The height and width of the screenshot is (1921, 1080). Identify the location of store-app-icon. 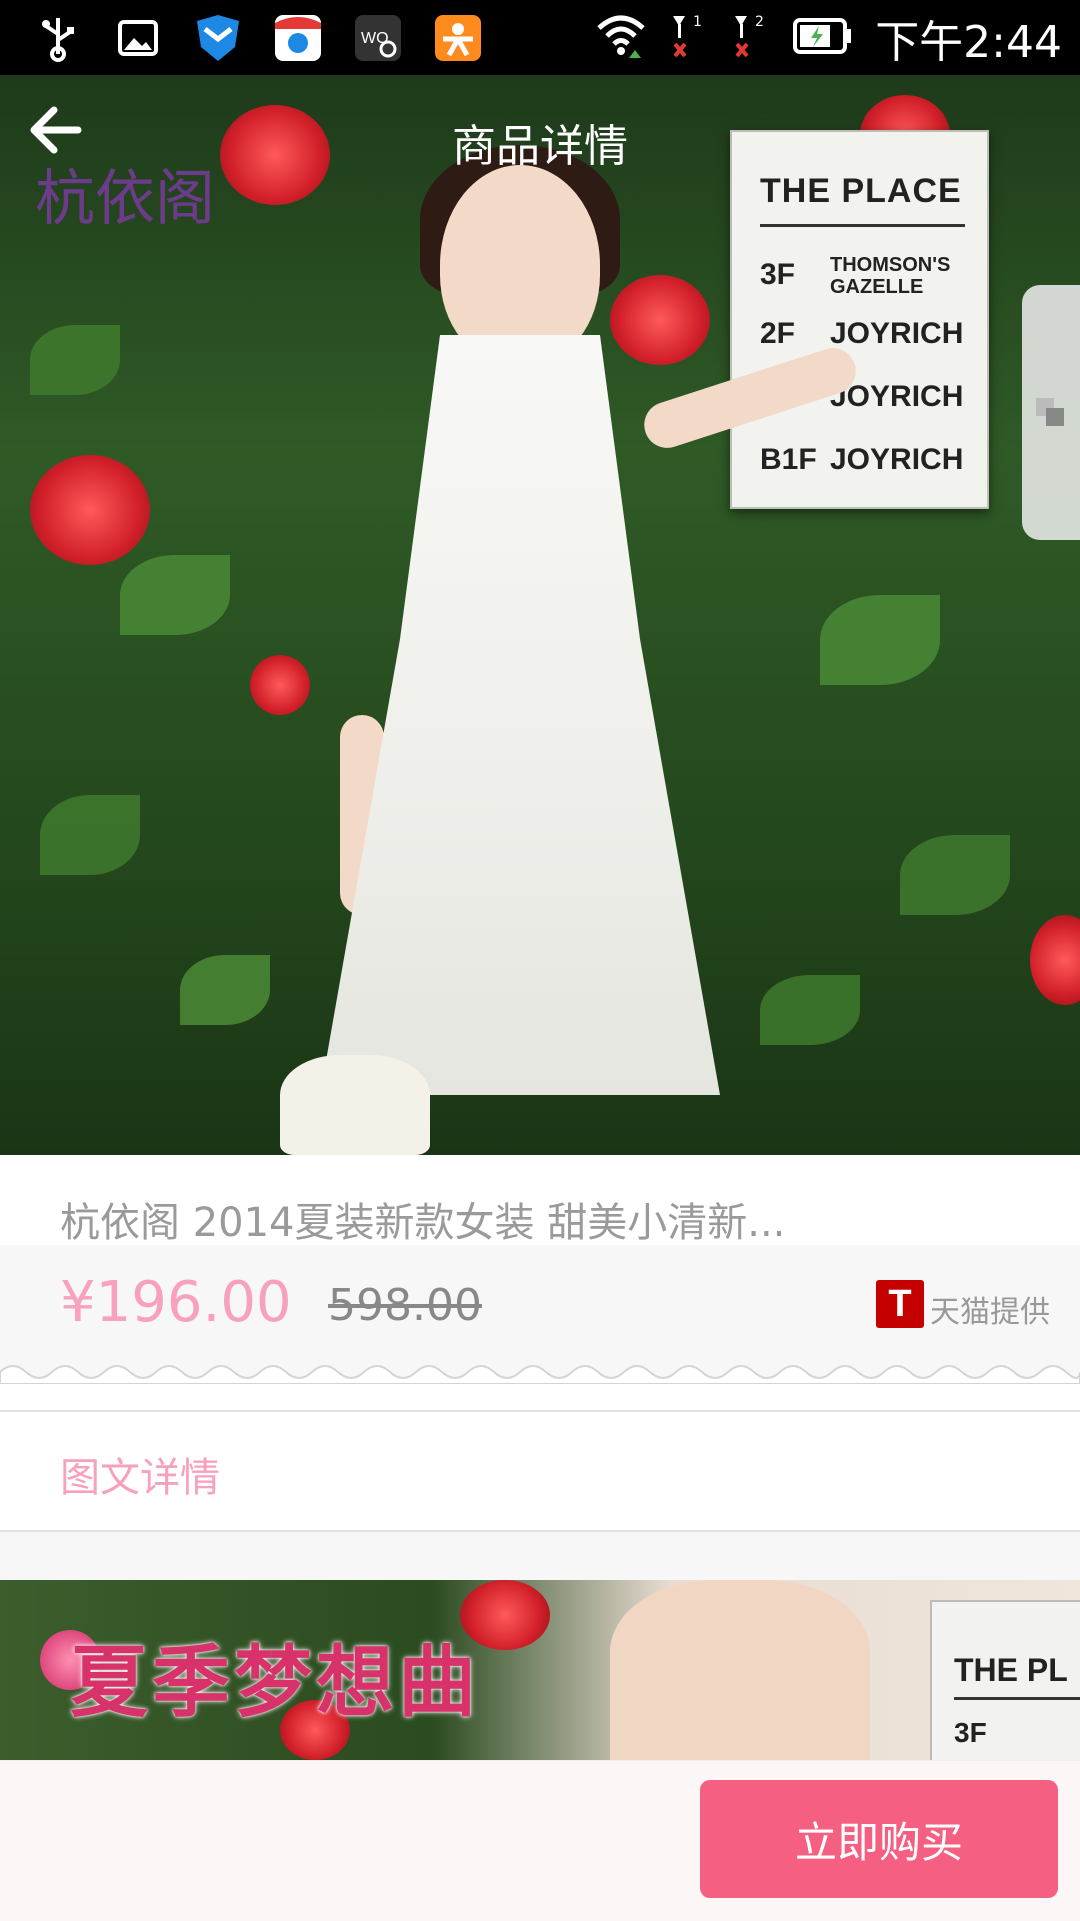
(298, 38).